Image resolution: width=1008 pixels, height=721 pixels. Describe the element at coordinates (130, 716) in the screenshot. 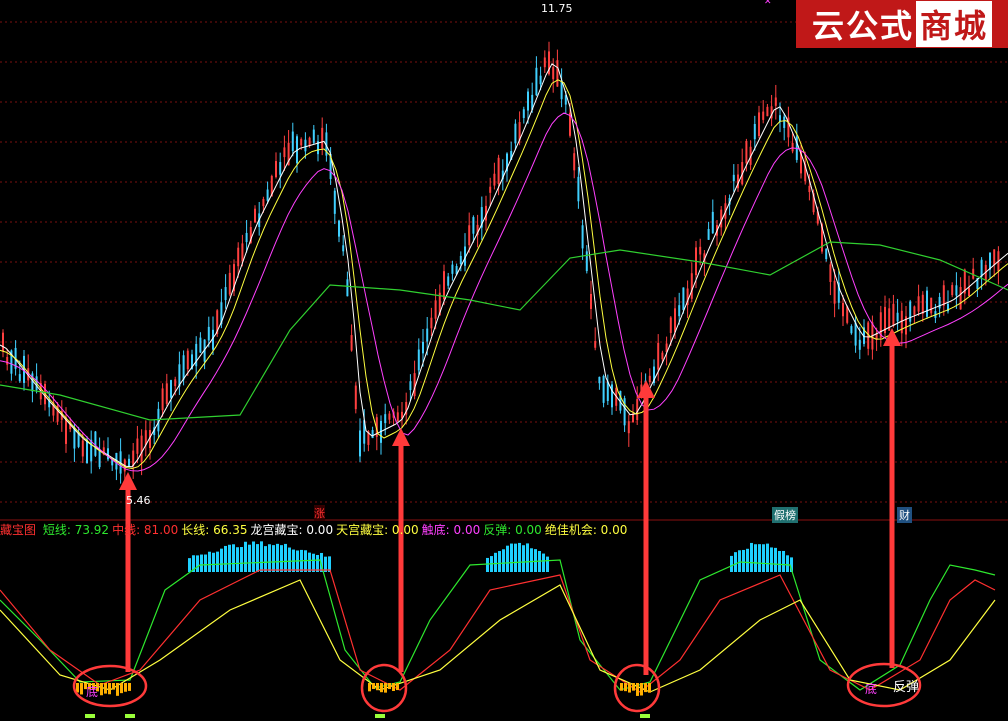

I see `bottom-marker` at that location.